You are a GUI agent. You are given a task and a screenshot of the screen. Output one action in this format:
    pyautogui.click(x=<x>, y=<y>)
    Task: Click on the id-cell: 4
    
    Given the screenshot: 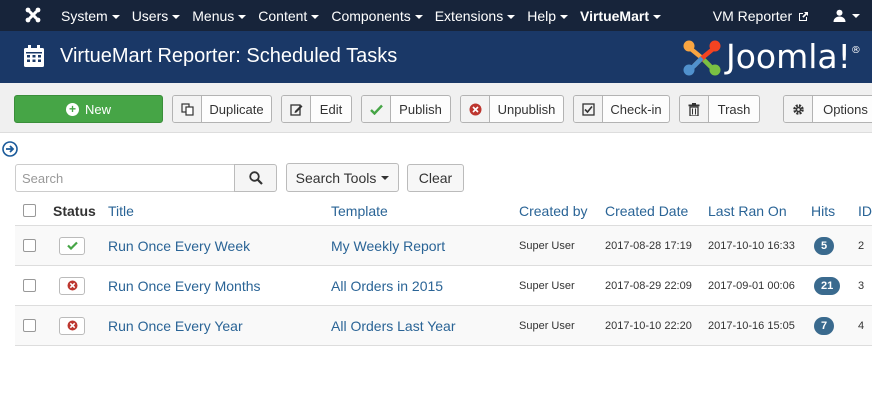 What is the action you would take?
    pyautogui.click(x=861, y=325)
    